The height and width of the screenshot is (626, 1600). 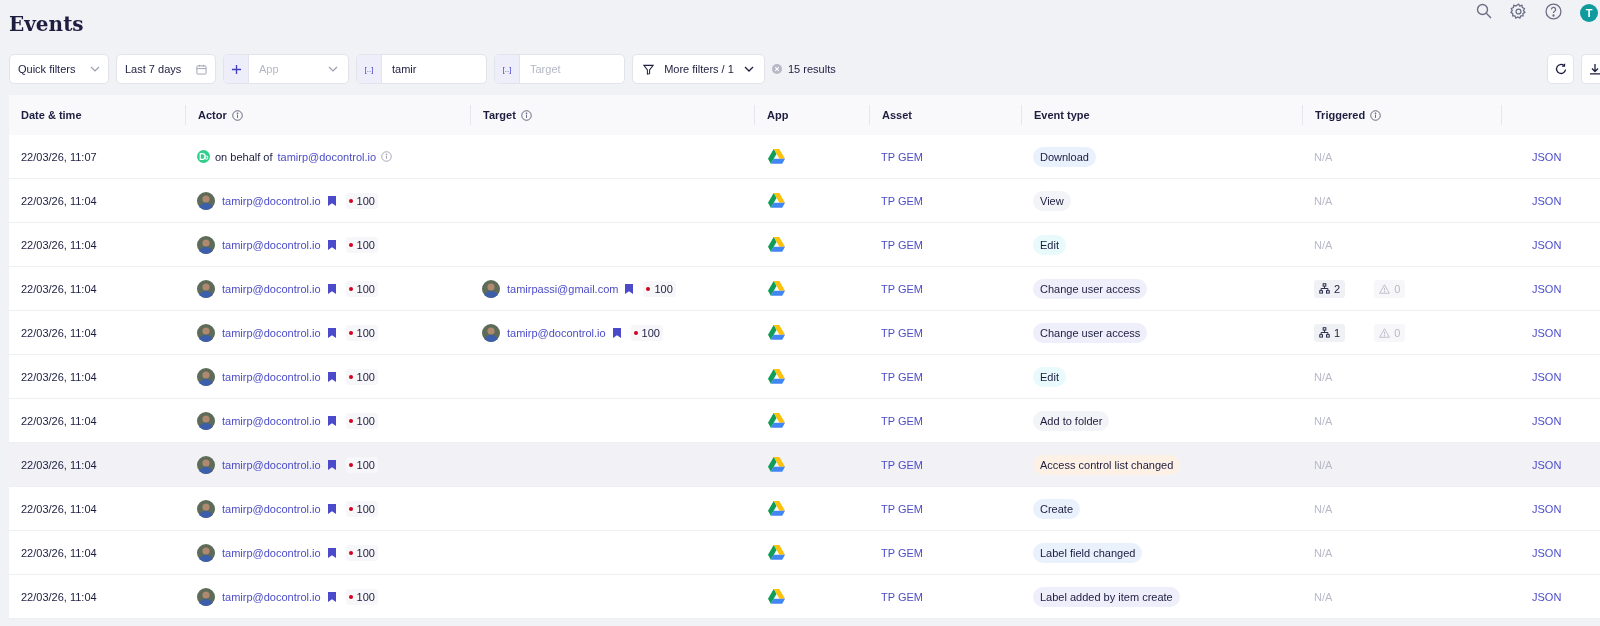 What do you see at coordinates (1553, 11) in the screenshot?
I see `help-icon` at bounding box center [1553, 11].